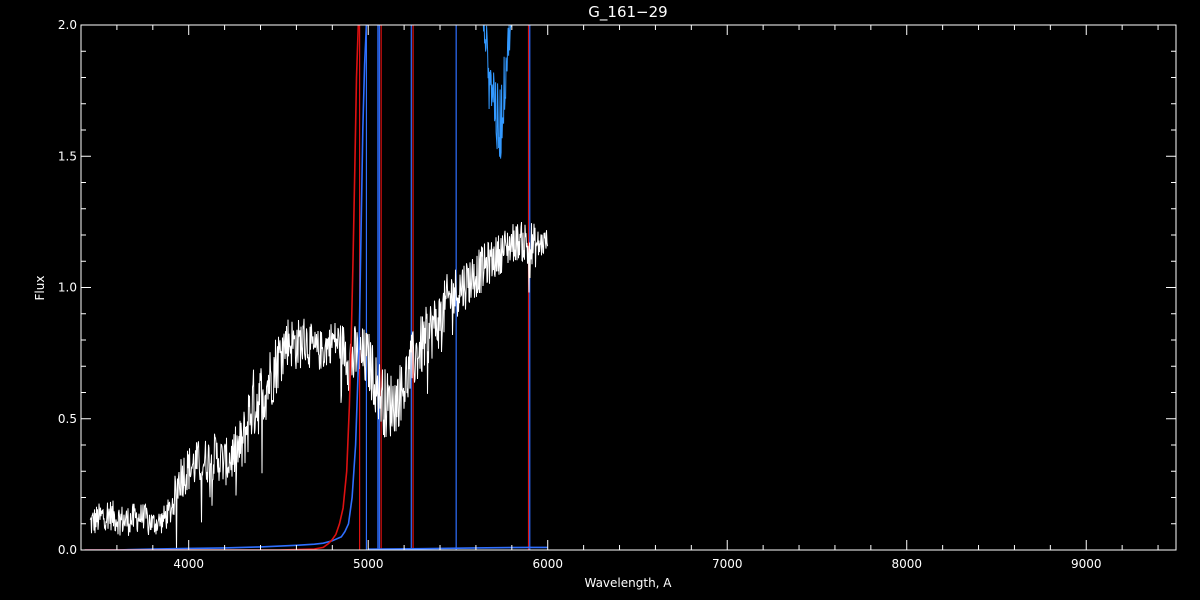  Describe the element at coordinates (67, 25) in the screenshot. I see `y-tick-label-4: 2.0` at that location.